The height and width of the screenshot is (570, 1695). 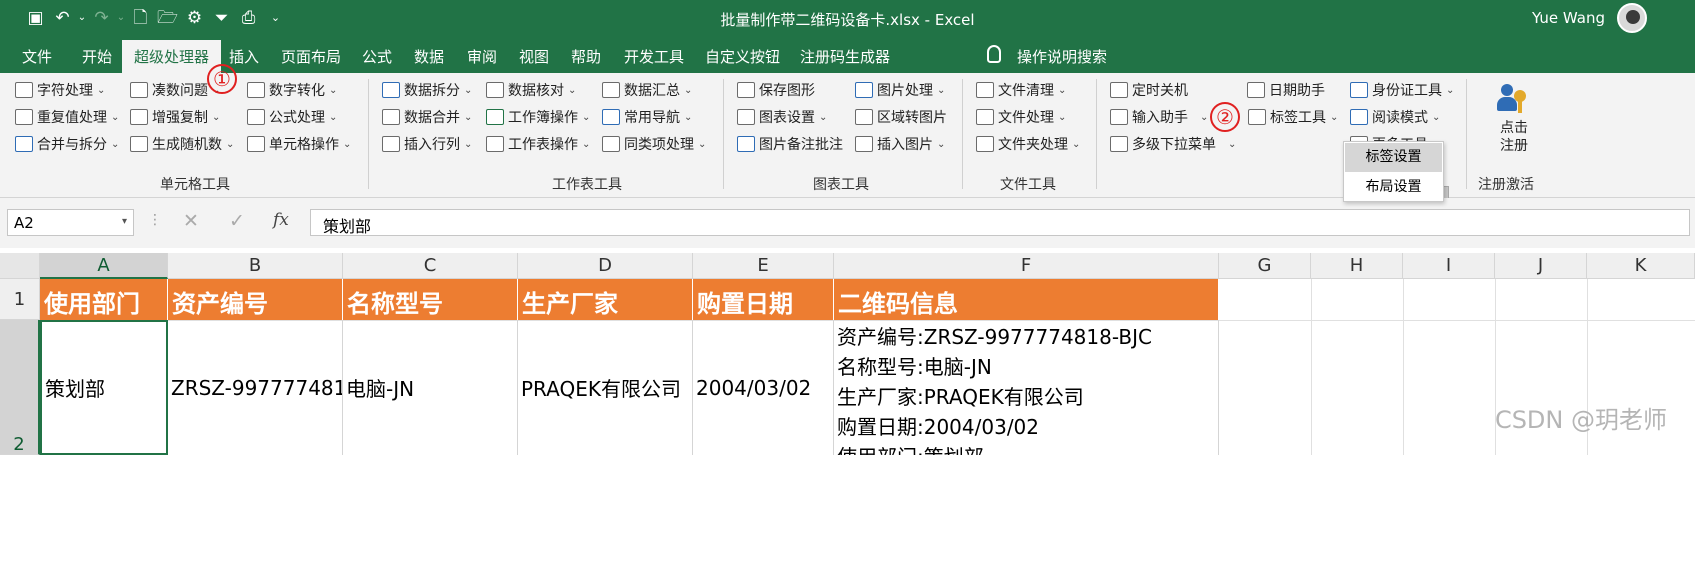 What do you see at coordinates (1026, 299) in the screenshot?
I see `header-cell: 二维码信息` at bounding box center [1026, 299].